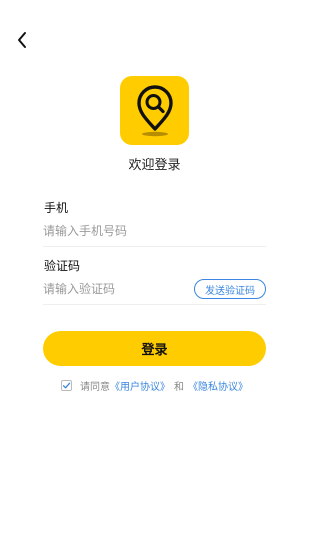 This screenshot has width=320, height=550. Describe the element at coordinates (154, 304) in the screenshot. I see `code-divider` at that location.